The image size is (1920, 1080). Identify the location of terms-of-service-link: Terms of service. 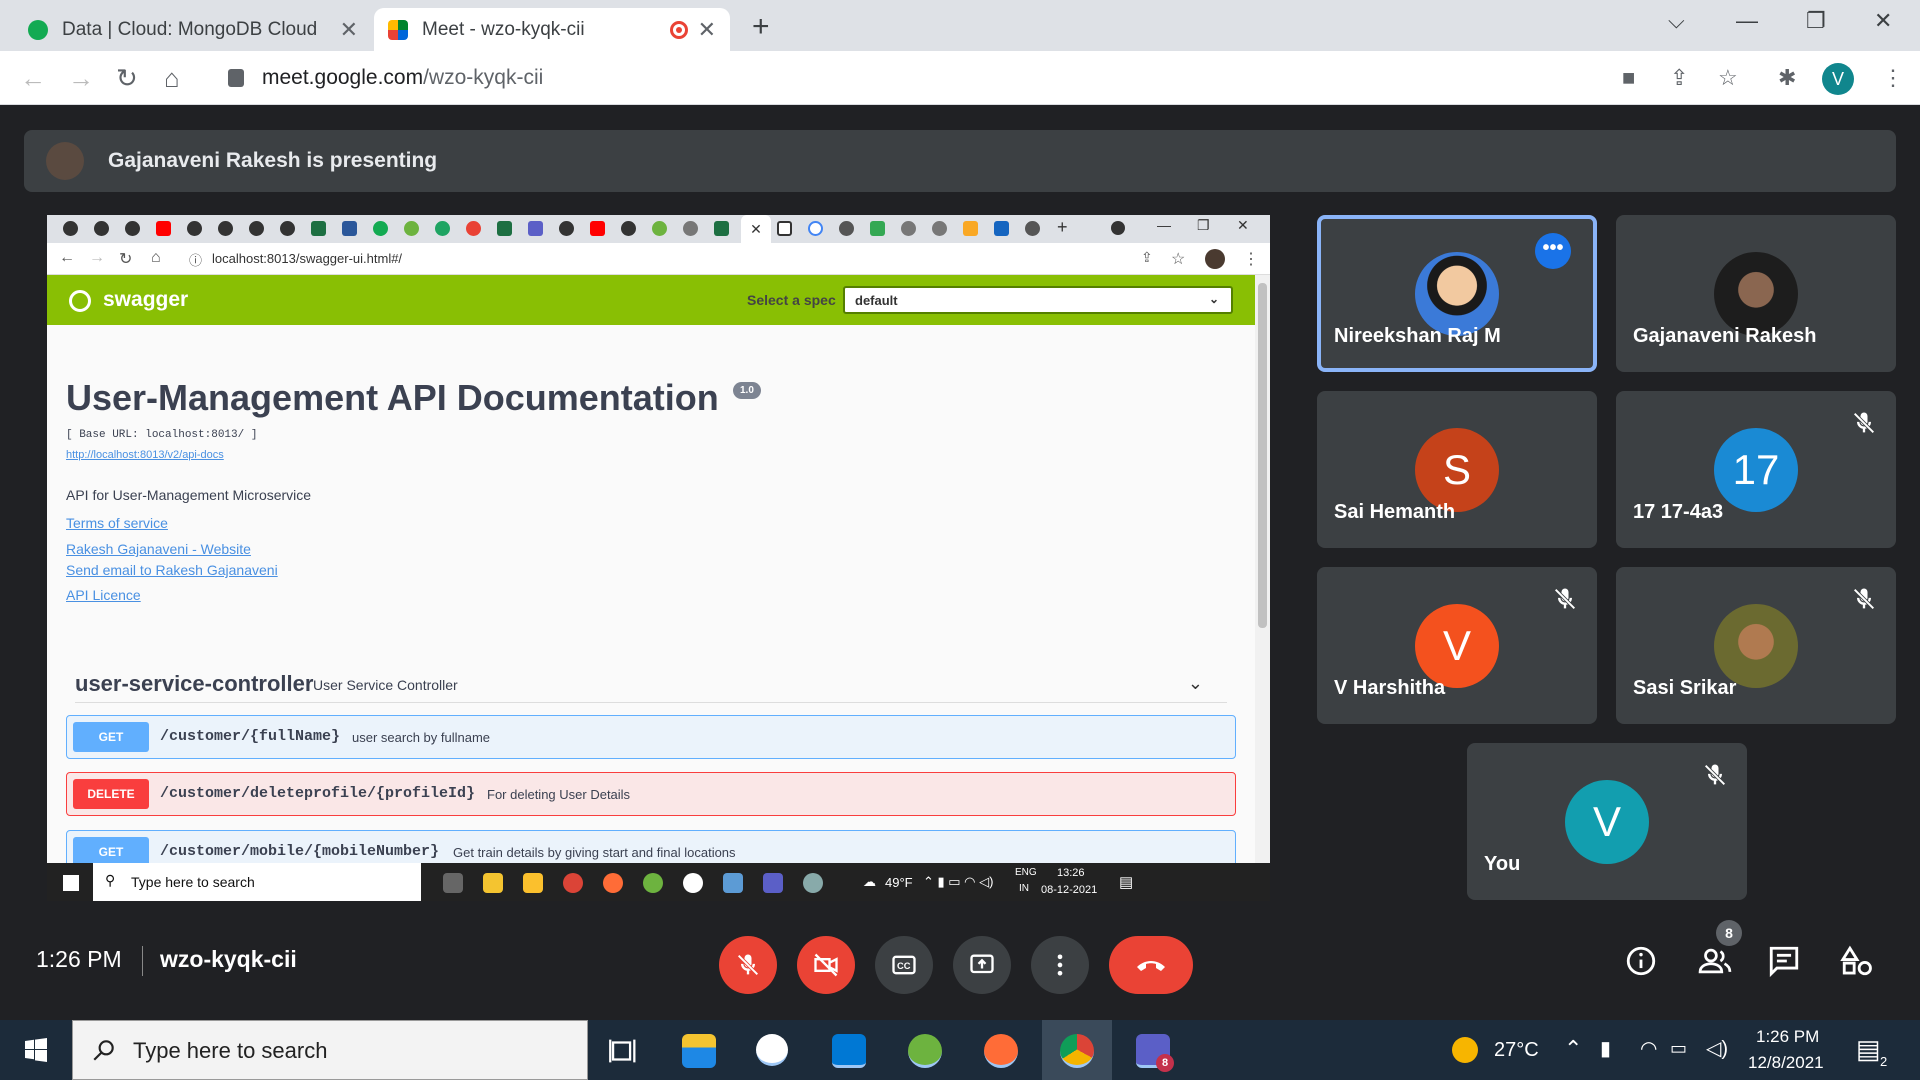
(117, 523).